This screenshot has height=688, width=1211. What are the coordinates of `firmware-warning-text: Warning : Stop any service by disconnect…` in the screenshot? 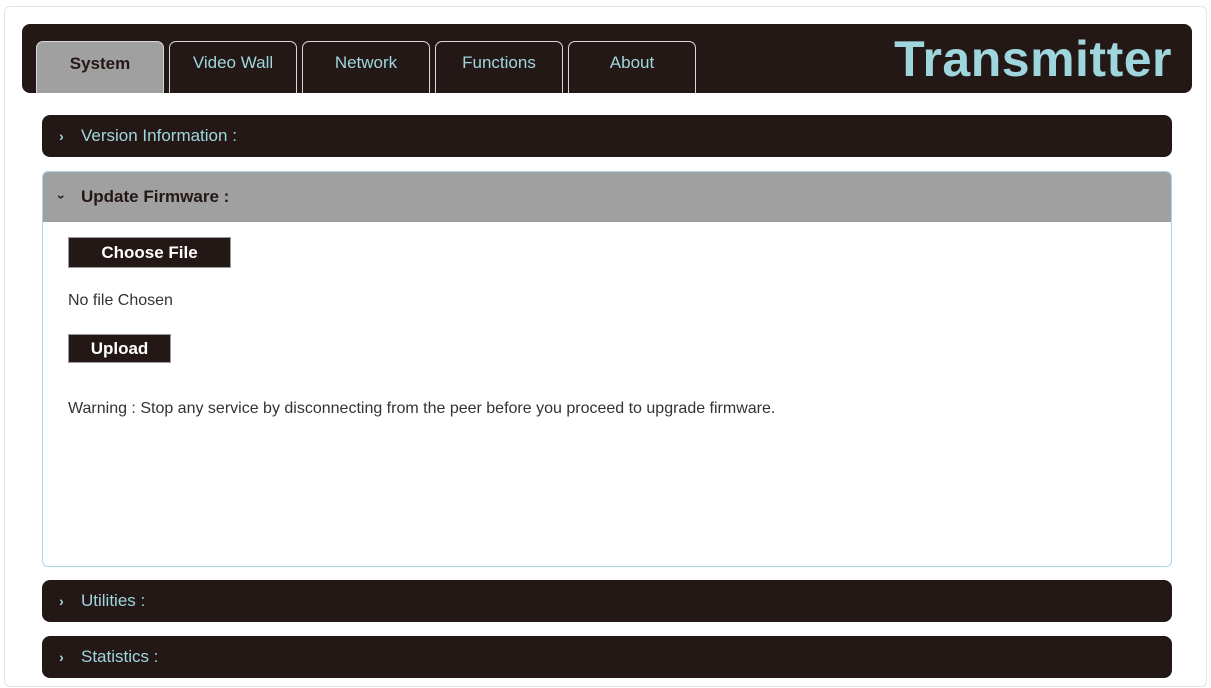 It's located at (422, 408).